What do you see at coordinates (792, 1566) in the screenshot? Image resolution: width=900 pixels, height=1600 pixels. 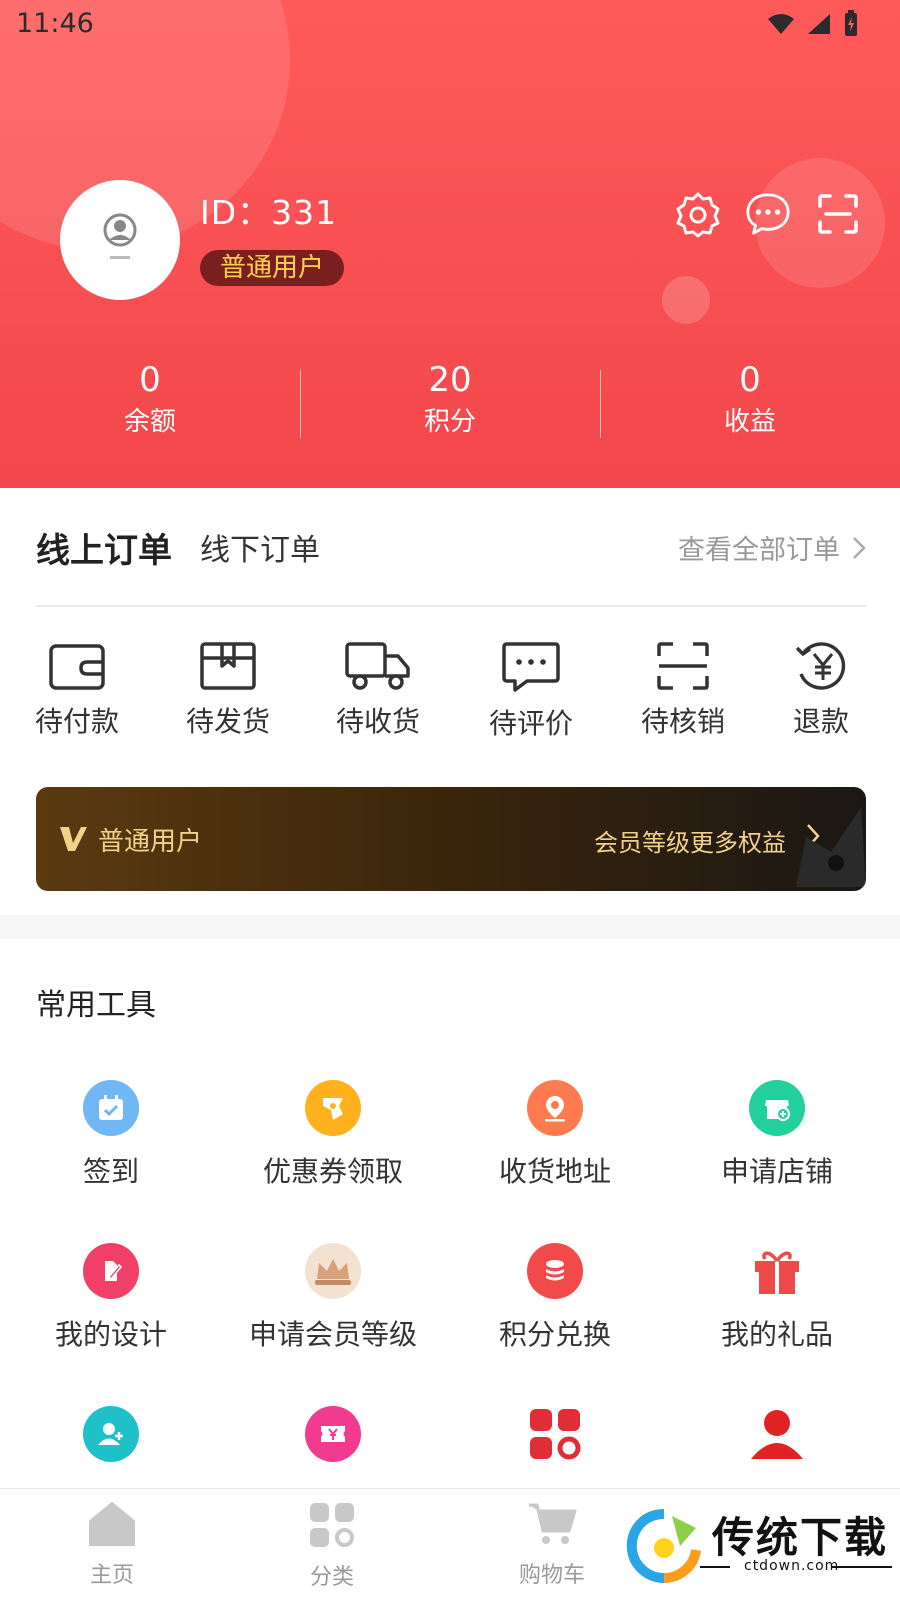 I see `watermark-subtitle: ctdown.com` at bounding box center [792, 1566].